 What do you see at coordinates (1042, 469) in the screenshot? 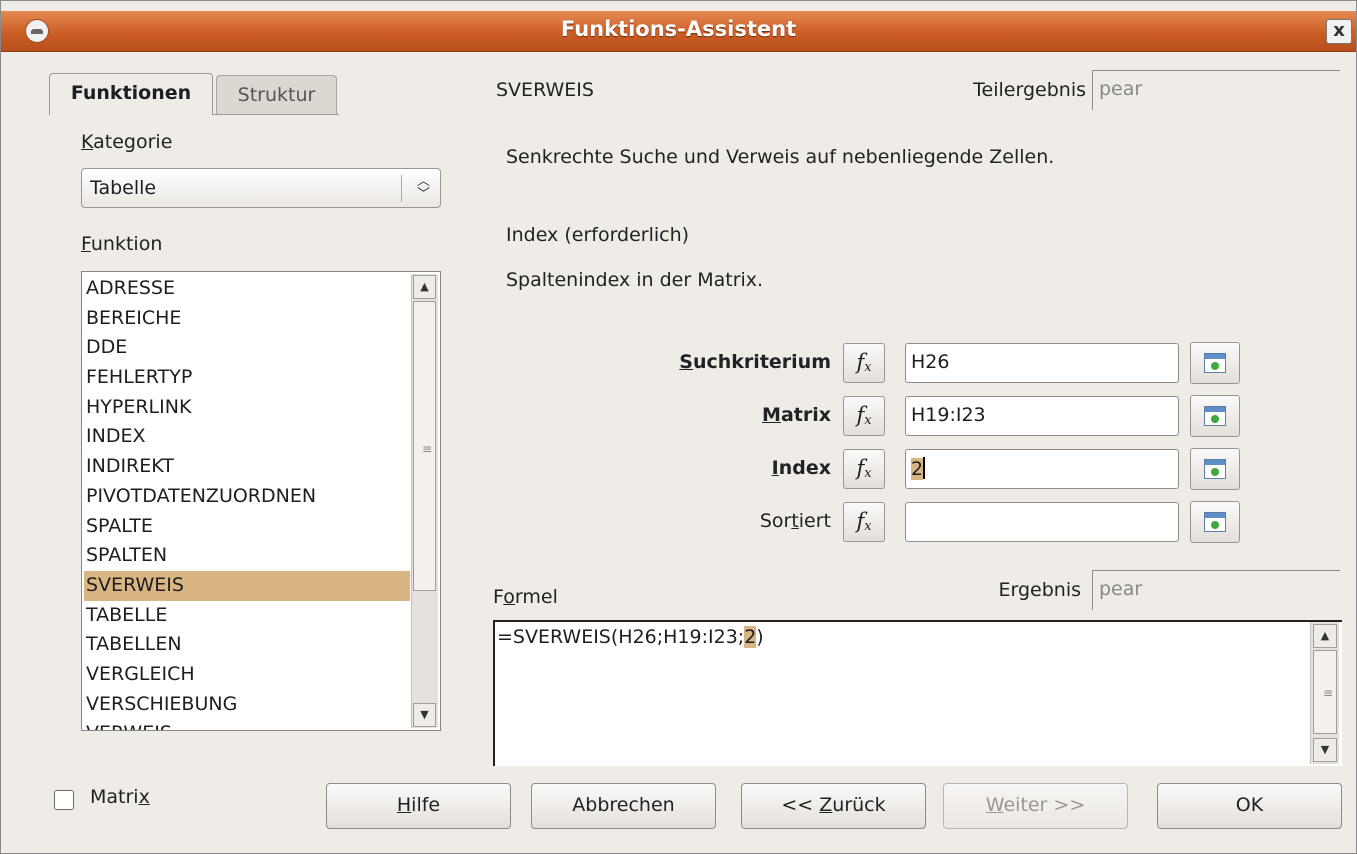
I see `argument-input: 2` at bounding box center [1042, 469].